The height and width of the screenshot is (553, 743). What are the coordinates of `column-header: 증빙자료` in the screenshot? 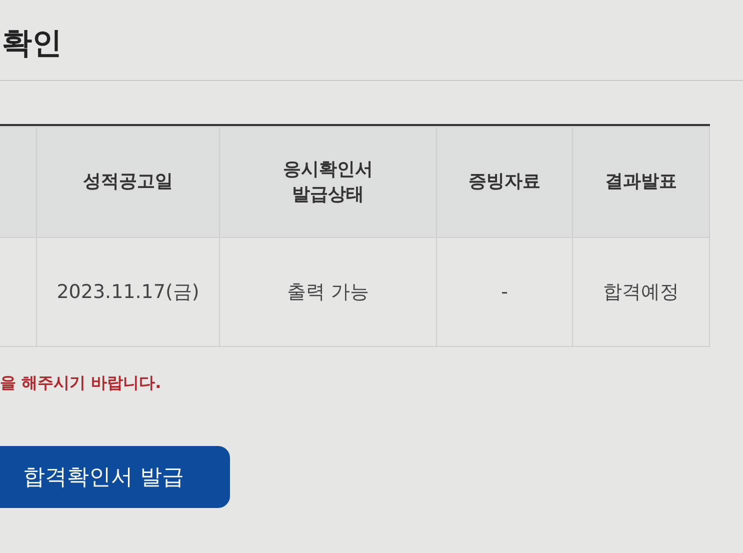 It's located at (504, 181).